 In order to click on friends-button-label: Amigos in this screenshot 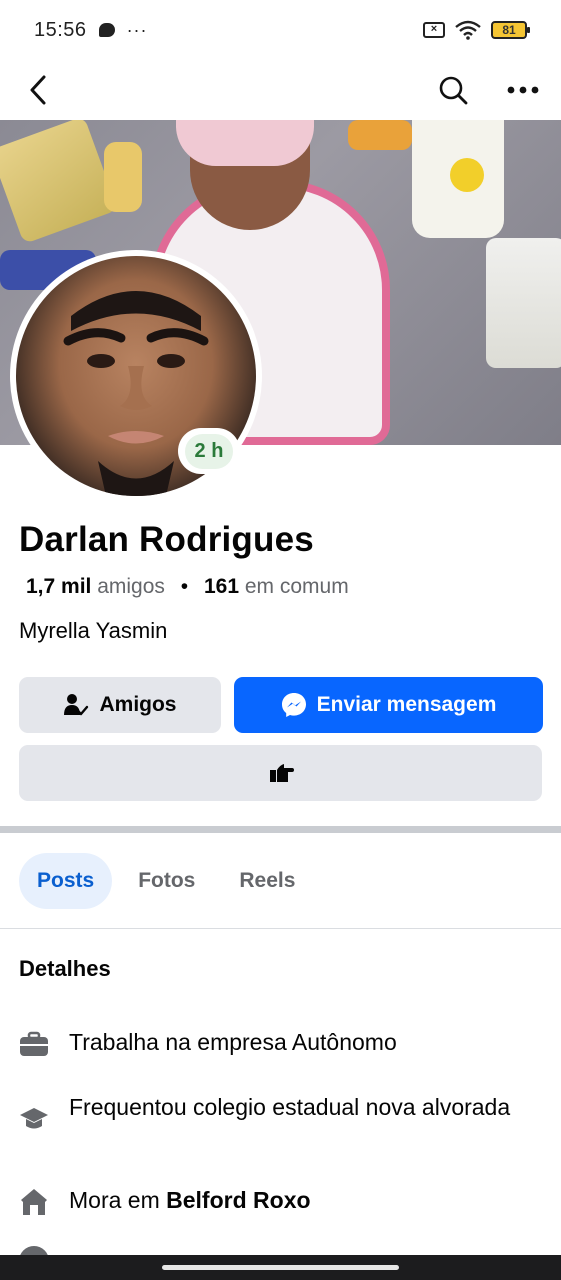, I will do `click(138, 704)`.